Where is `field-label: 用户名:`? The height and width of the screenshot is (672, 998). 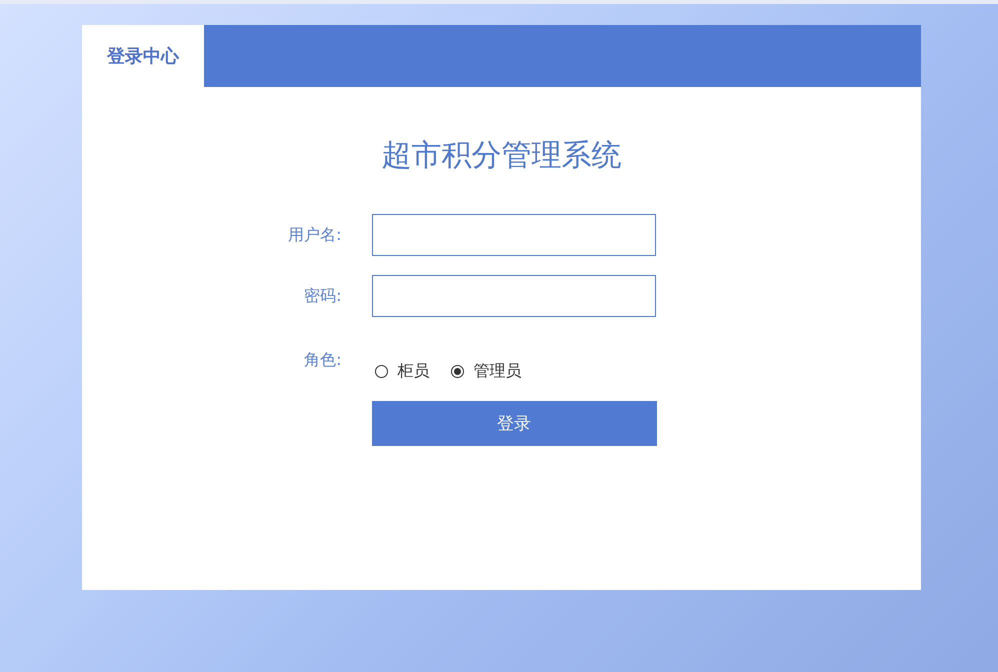
field-label: 用户名: is located at coordinates (314, 235).